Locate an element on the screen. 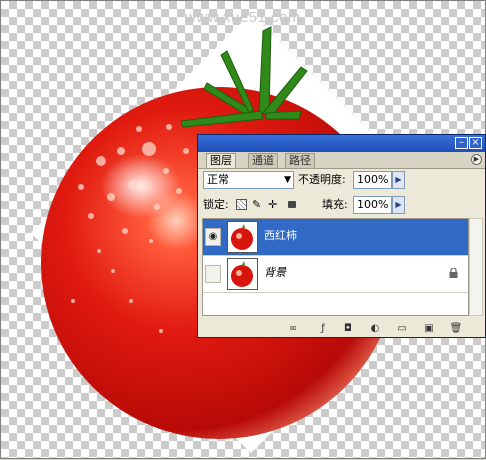 This screenshot has height=460, width=486. tab-channels: 通道 is located at coordinates (263, 160).